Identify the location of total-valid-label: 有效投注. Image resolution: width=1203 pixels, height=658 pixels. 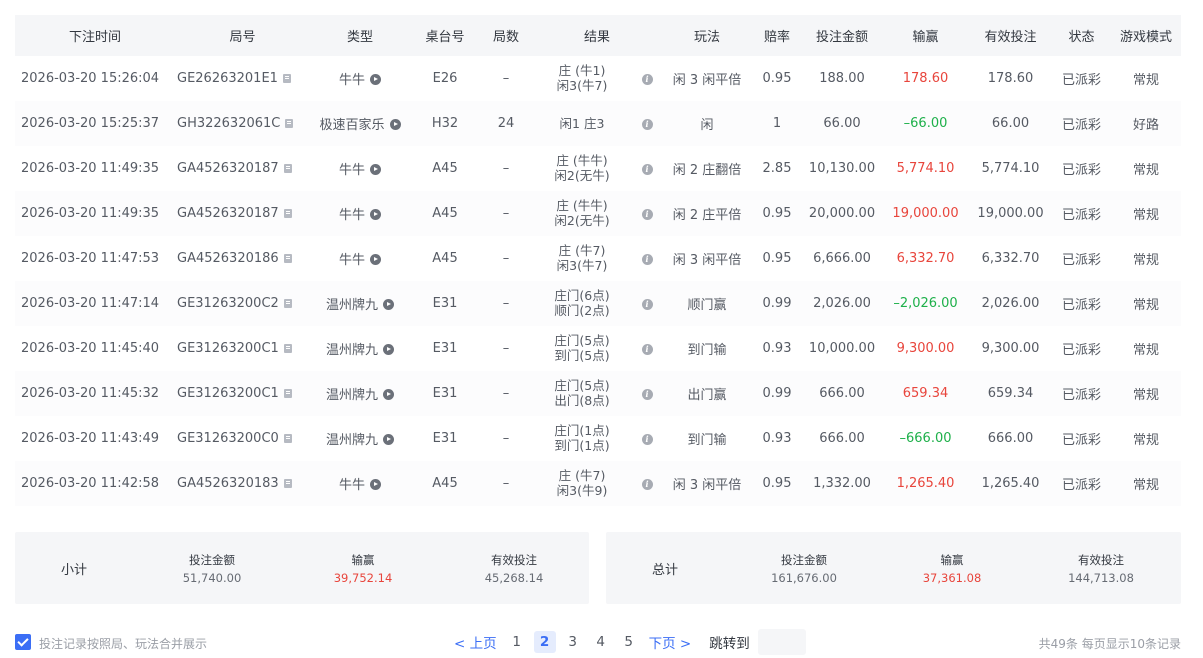
(1101, 560).